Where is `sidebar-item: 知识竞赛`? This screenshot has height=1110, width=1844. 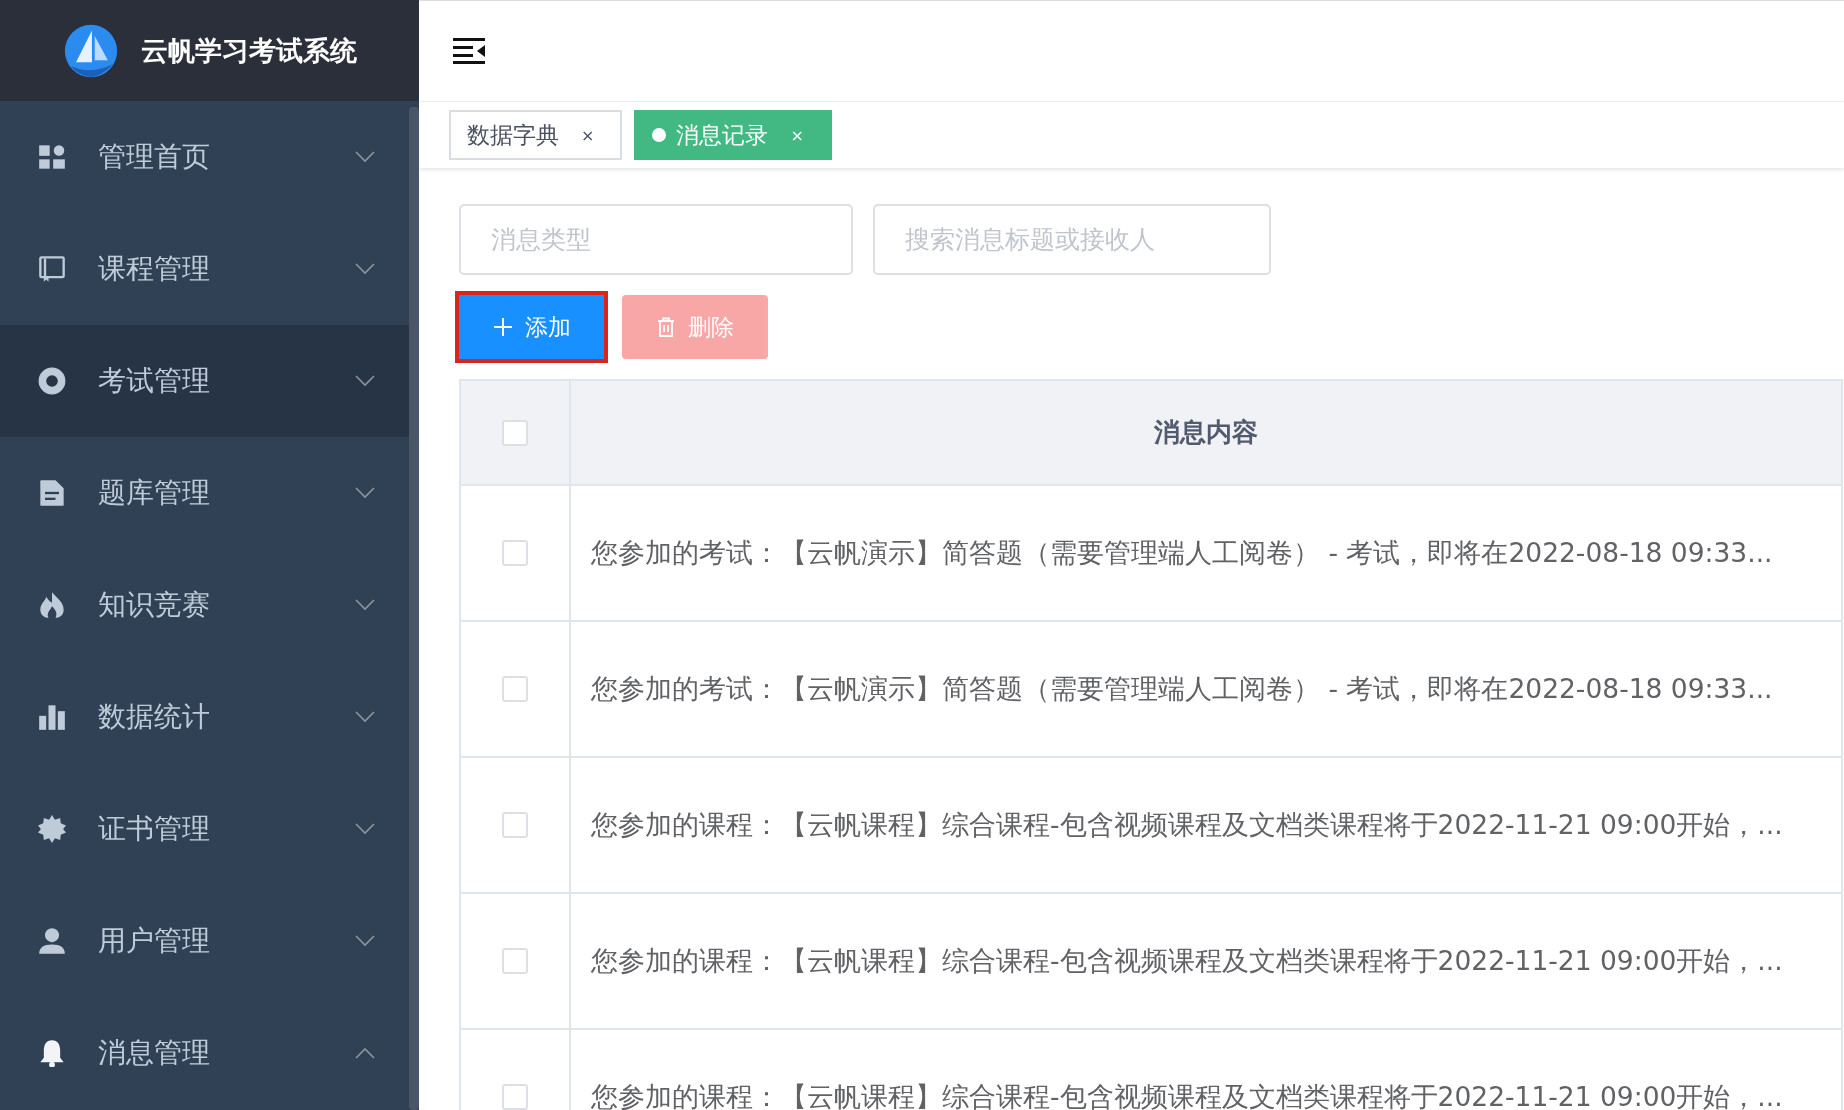 sidebar-item: 知识竞赛 is located at coordinates (204, 605).